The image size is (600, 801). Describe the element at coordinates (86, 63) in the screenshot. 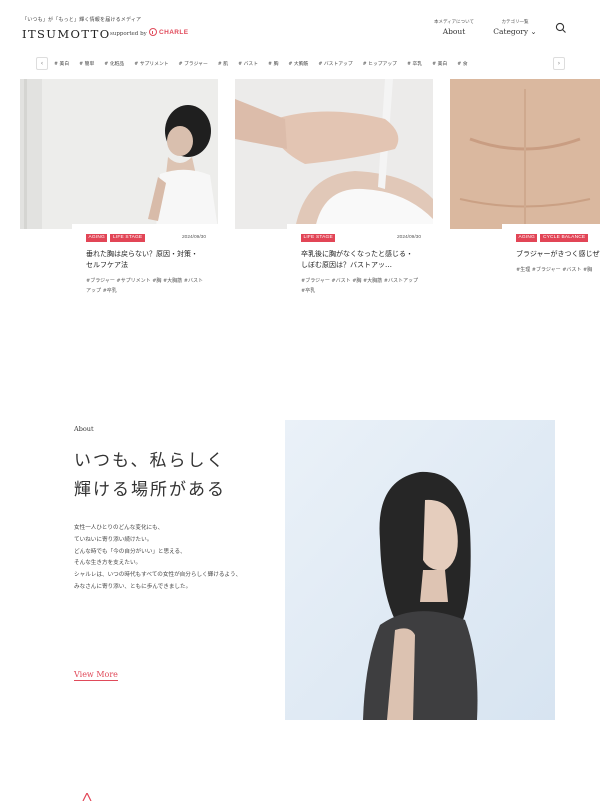

I see `tag-item: # 簡単` at that location.